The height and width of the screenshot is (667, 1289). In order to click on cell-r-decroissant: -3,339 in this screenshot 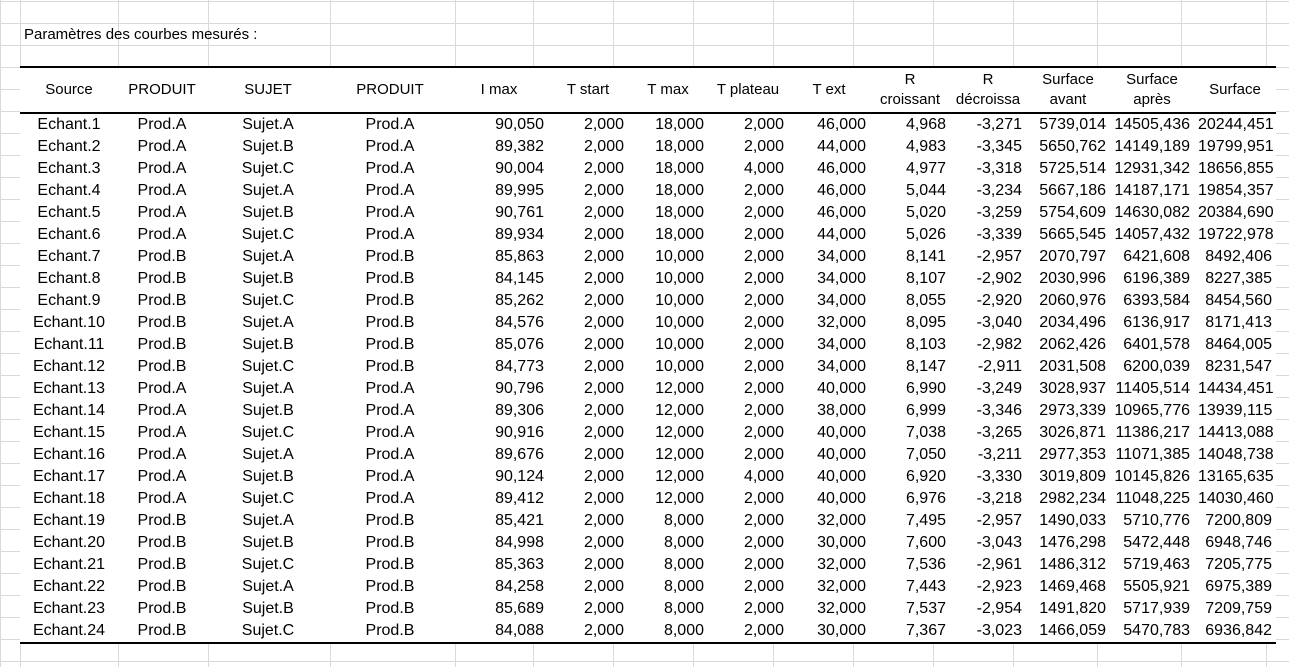, I will do `click(988, 235)`.